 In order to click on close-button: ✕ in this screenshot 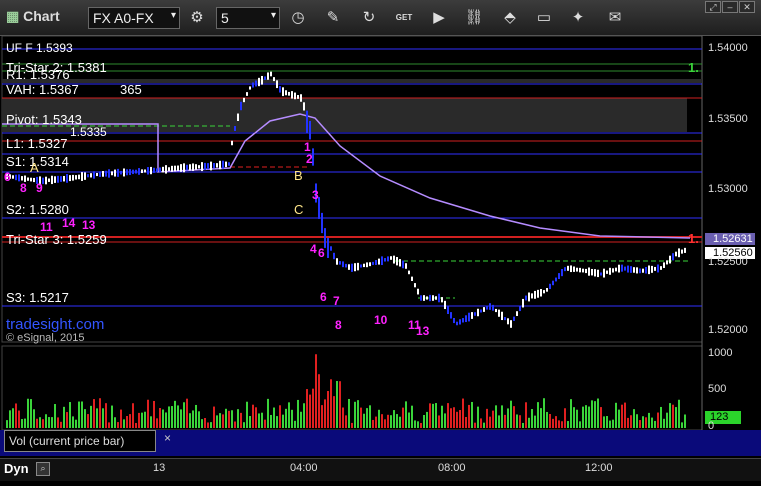, I will do `click(747, 7)`.